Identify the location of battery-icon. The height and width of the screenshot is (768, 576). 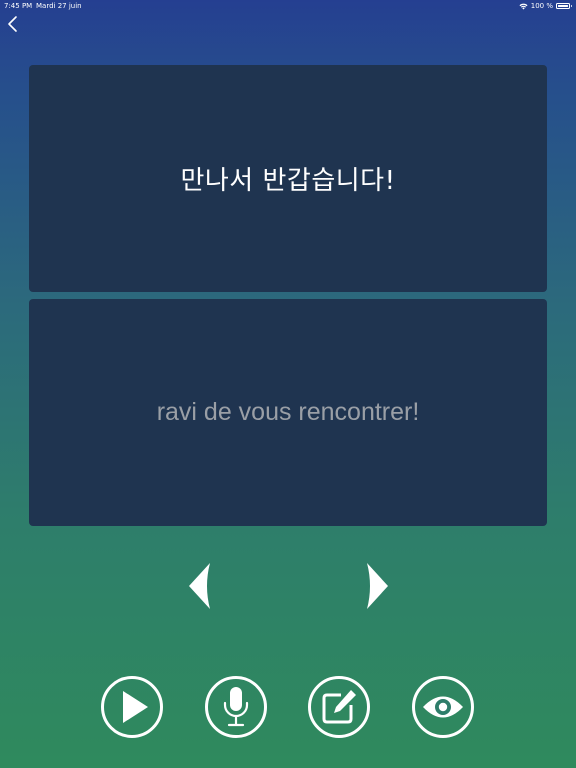
(564, 6).